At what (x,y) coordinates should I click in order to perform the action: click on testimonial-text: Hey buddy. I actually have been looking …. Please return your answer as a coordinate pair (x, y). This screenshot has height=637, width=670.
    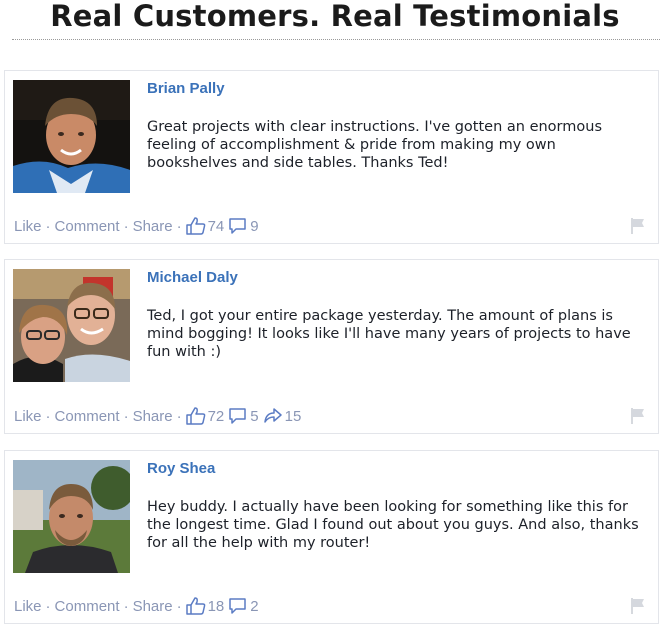
    Looking at the image, I should click on (393, 525).